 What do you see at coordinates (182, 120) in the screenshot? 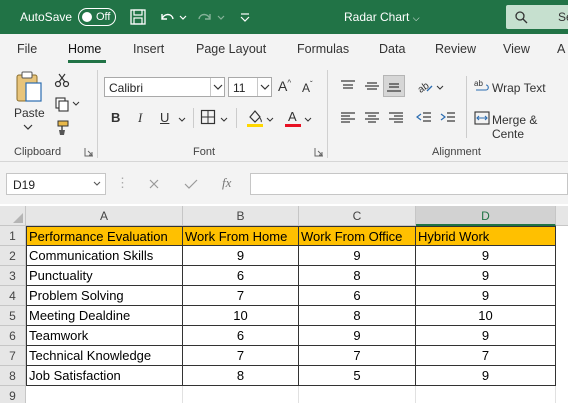
I see `underline-dropdown-icon` at bounding box center [182, 120].